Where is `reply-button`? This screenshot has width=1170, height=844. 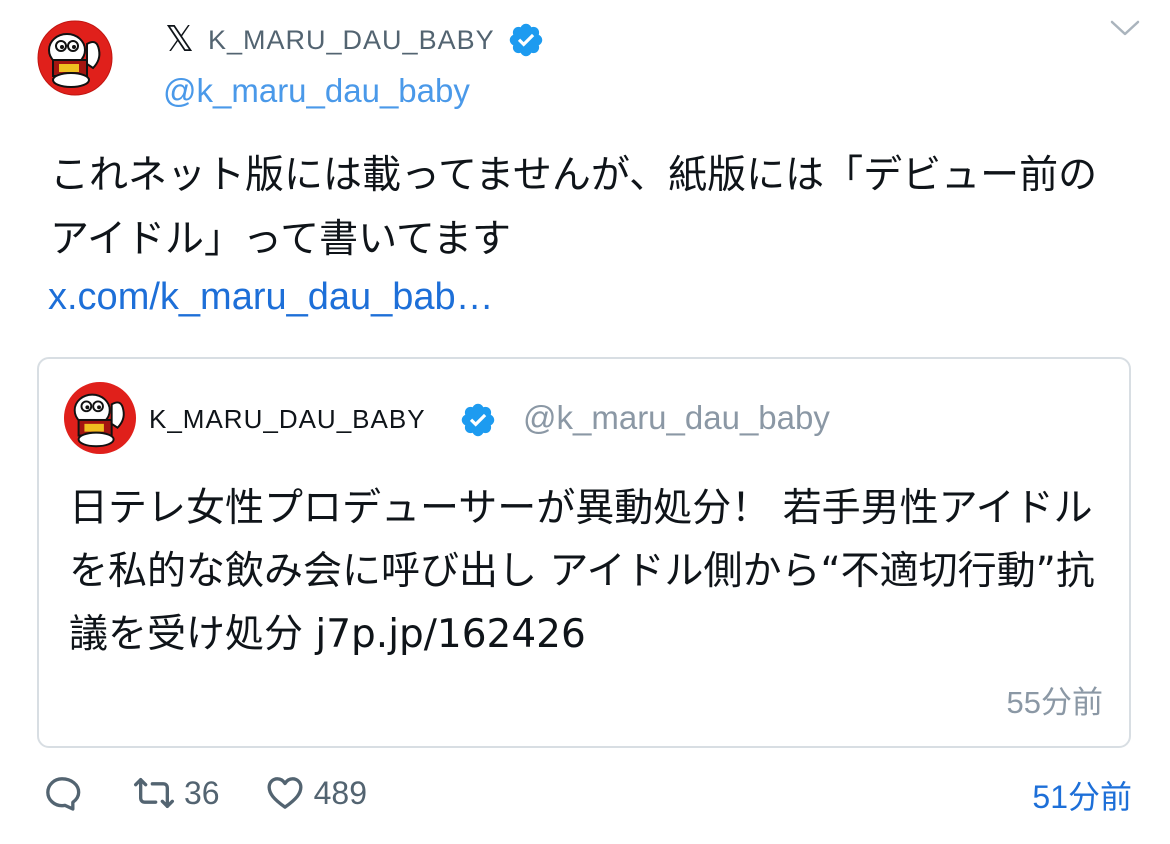
reply-button is located at coordinates (62, 793).